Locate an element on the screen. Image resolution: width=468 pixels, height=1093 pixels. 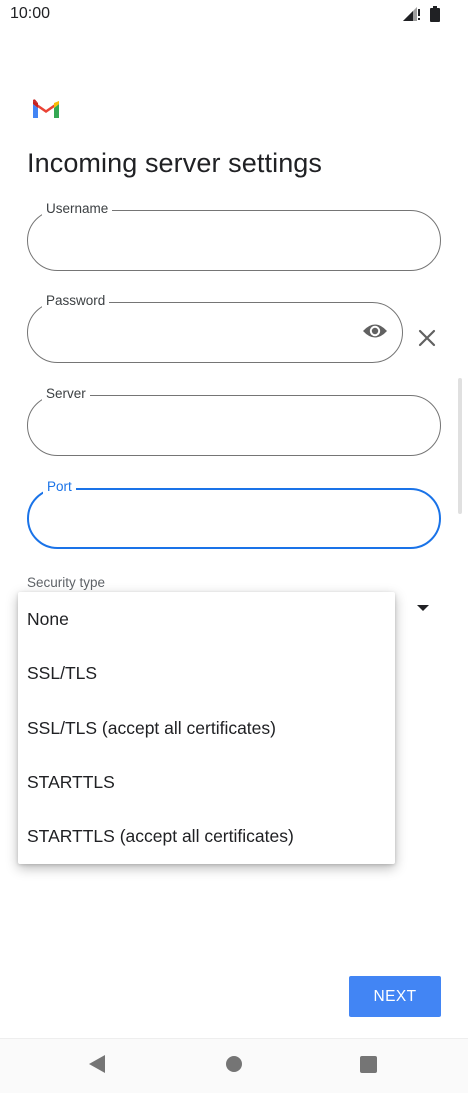
password-field: Password is located at coordinates (215, 328).